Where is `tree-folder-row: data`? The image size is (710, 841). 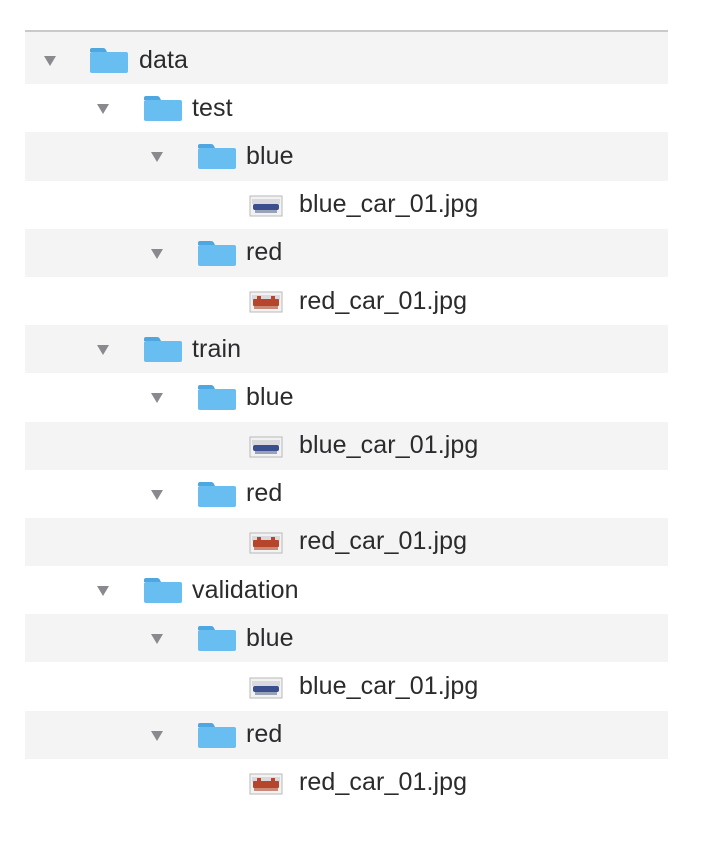 tree-folder-row: data is located at coordinates (346, 60).